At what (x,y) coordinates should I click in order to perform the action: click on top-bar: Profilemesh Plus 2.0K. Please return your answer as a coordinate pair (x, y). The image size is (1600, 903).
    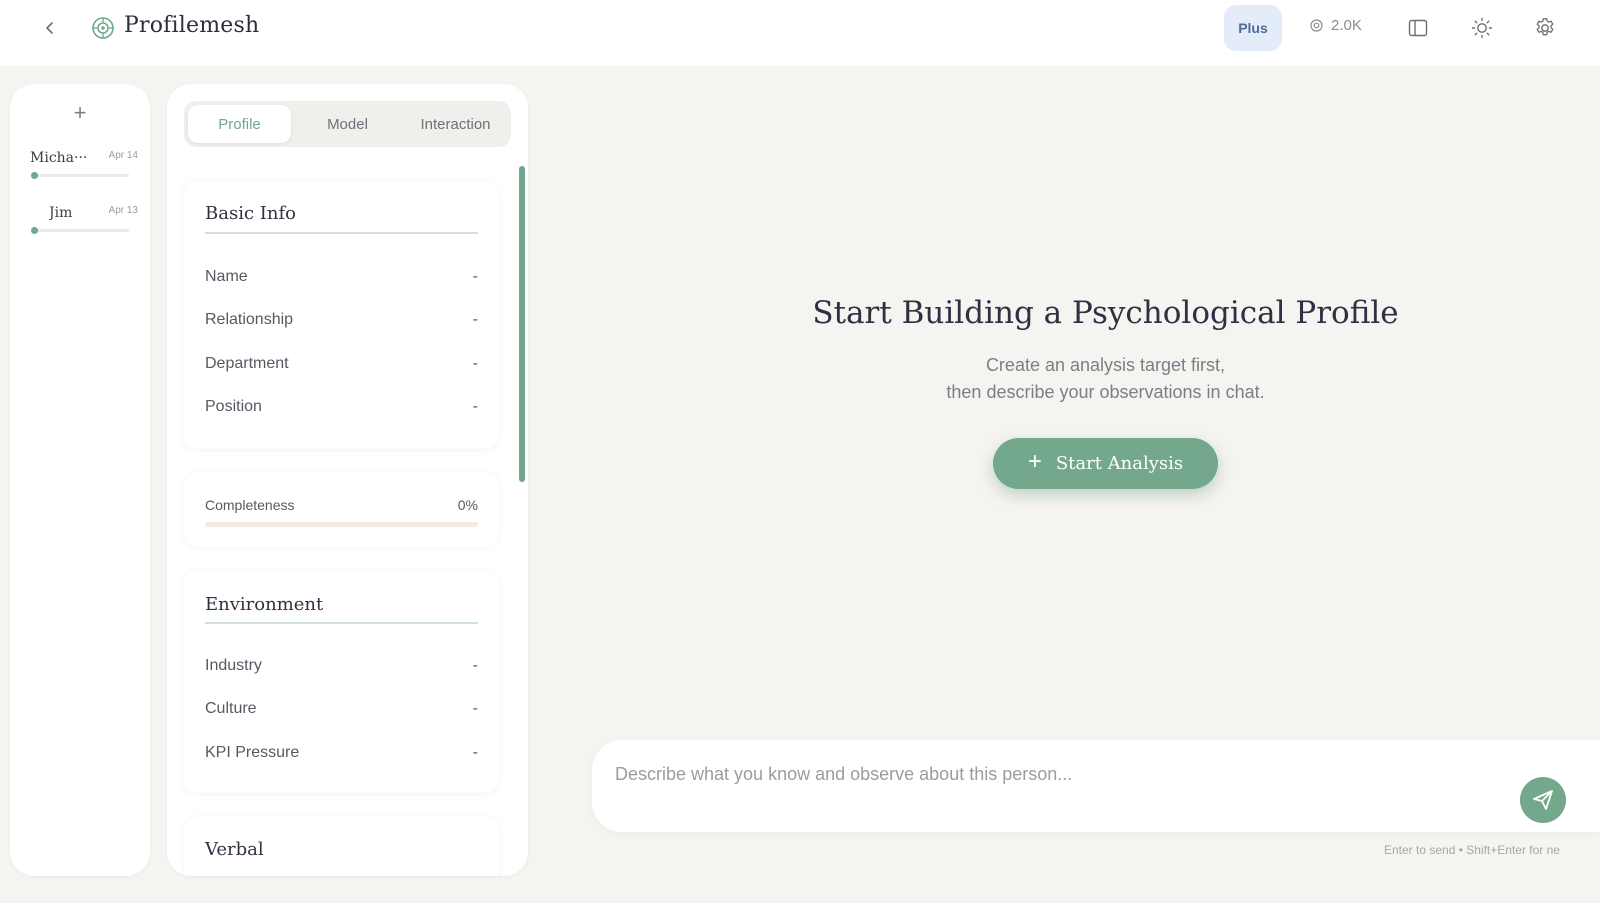
    Looking at the image, I should click on (800, 33).